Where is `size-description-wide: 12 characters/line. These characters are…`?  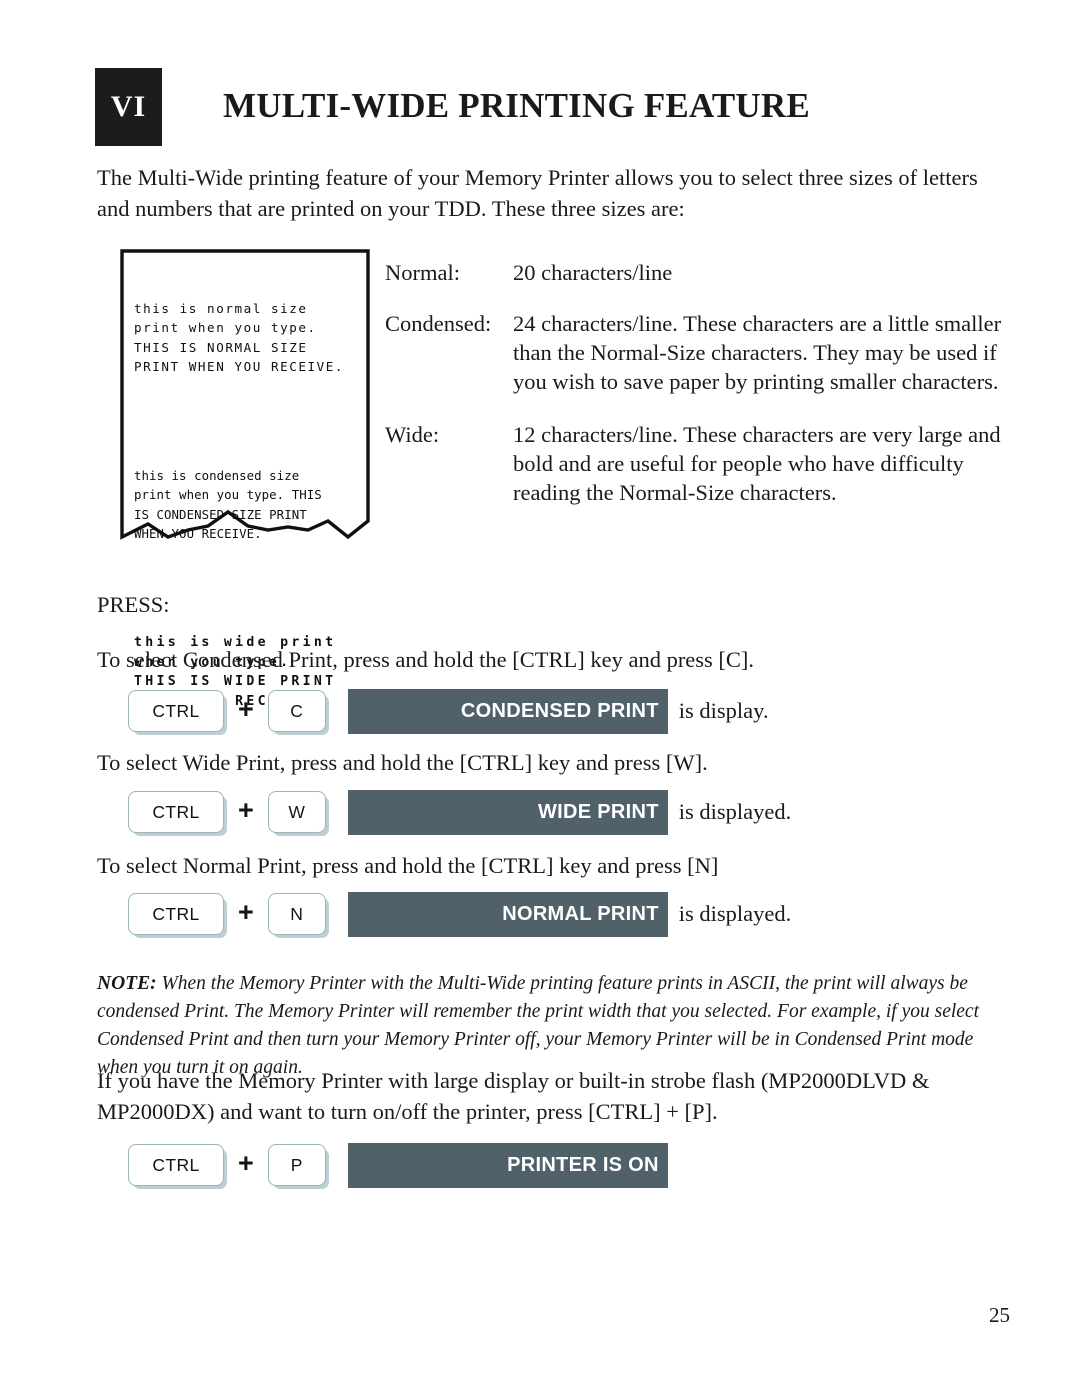
size-description-wide: 12 characters/line. These characters are… is located at coordinates (757, 463).